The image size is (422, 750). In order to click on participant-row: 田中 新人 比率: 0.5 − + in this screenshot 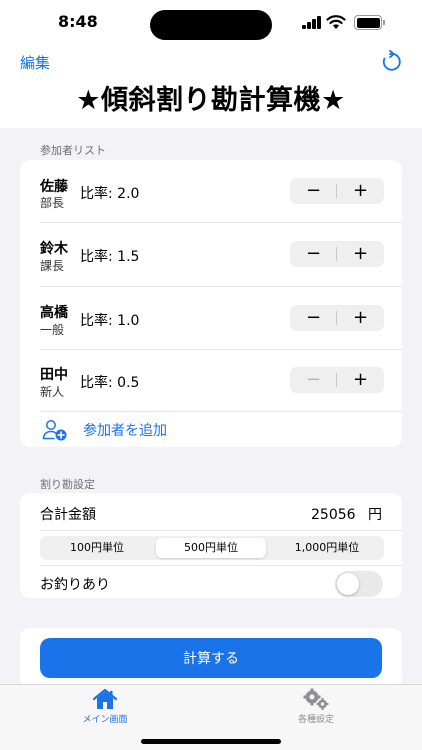, I will do `click(211, 381)`.